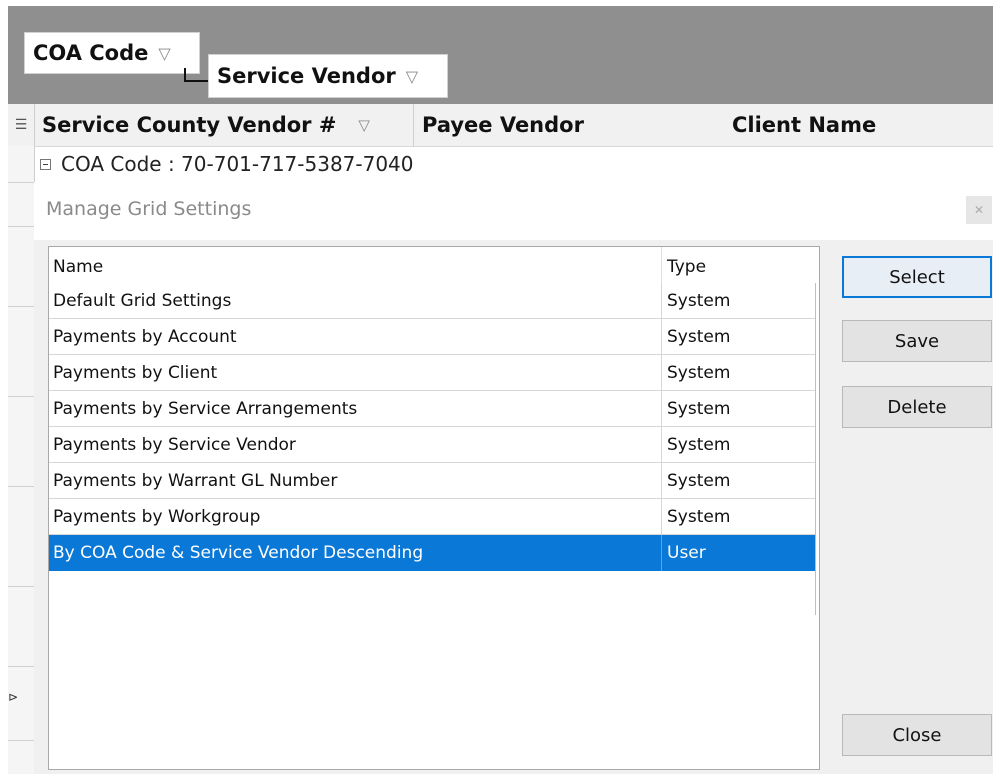  Describe the element at coordinates (513, 164) in the screenshot. I see `group-row: COA Code : 70-701-717-5387-7040` at that location.